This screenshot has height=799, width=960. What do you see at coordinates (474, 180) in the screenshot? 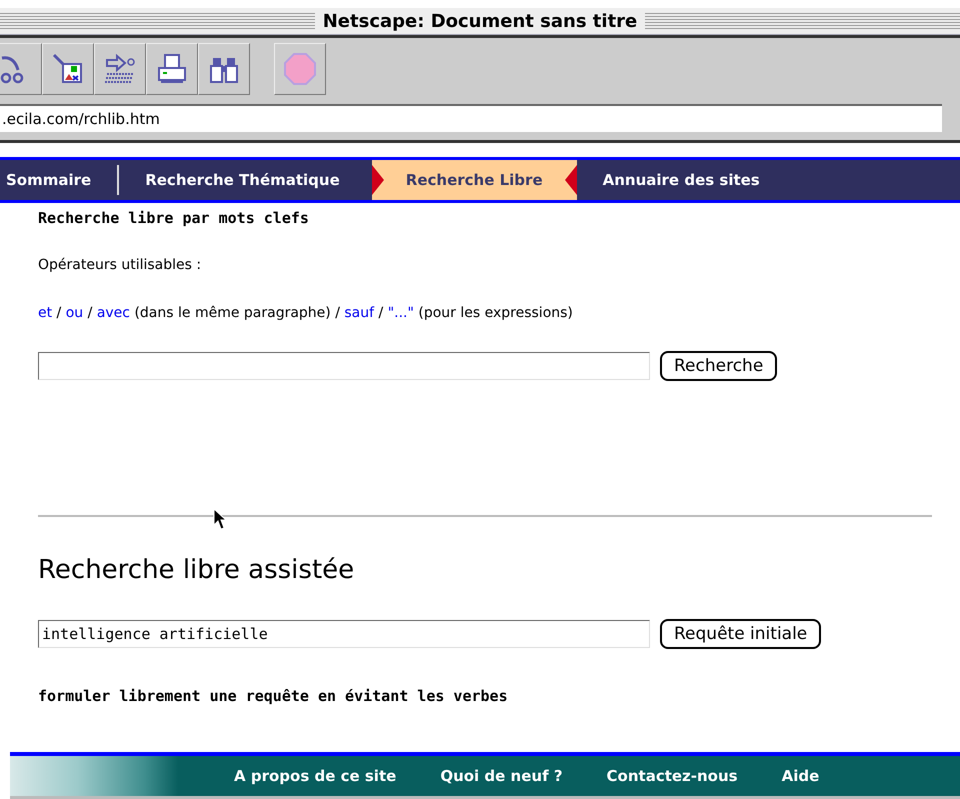
I see `nav-tab: Recherche Libre` at bounding box center [474, 180].